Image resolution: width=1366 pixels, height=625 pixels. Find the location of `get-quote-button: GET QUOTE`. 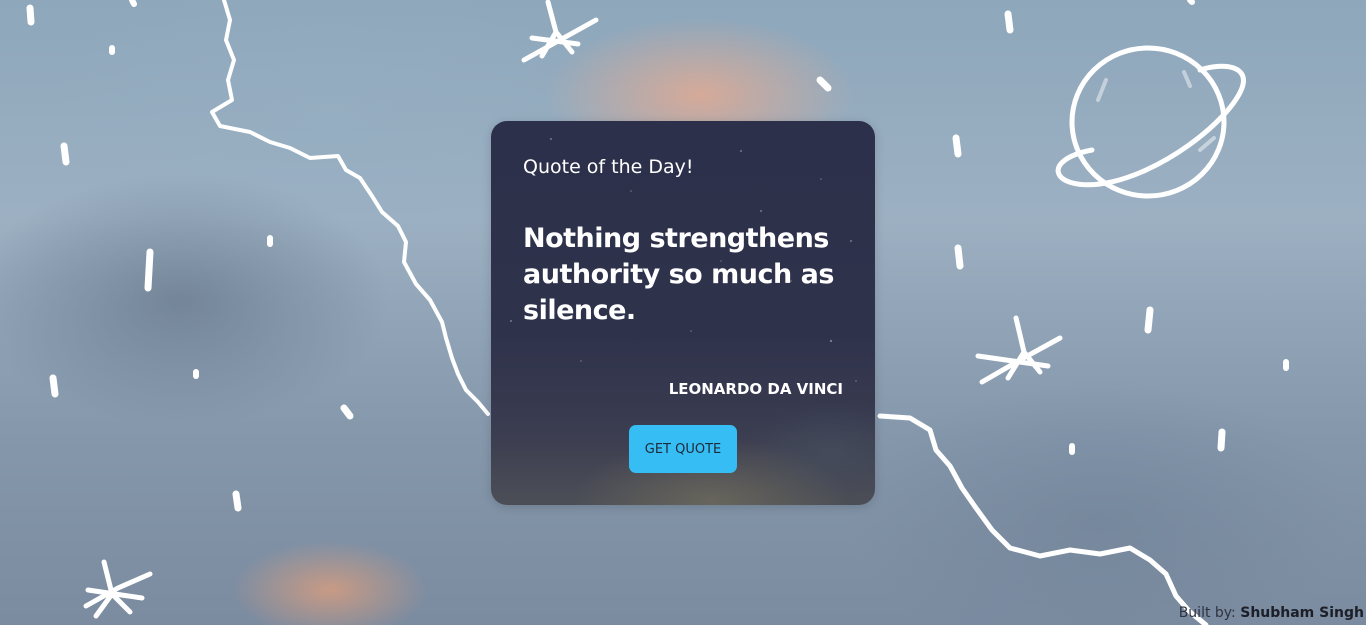

get-quote-button: GET QUOTE is located at coordinates (683, 449).